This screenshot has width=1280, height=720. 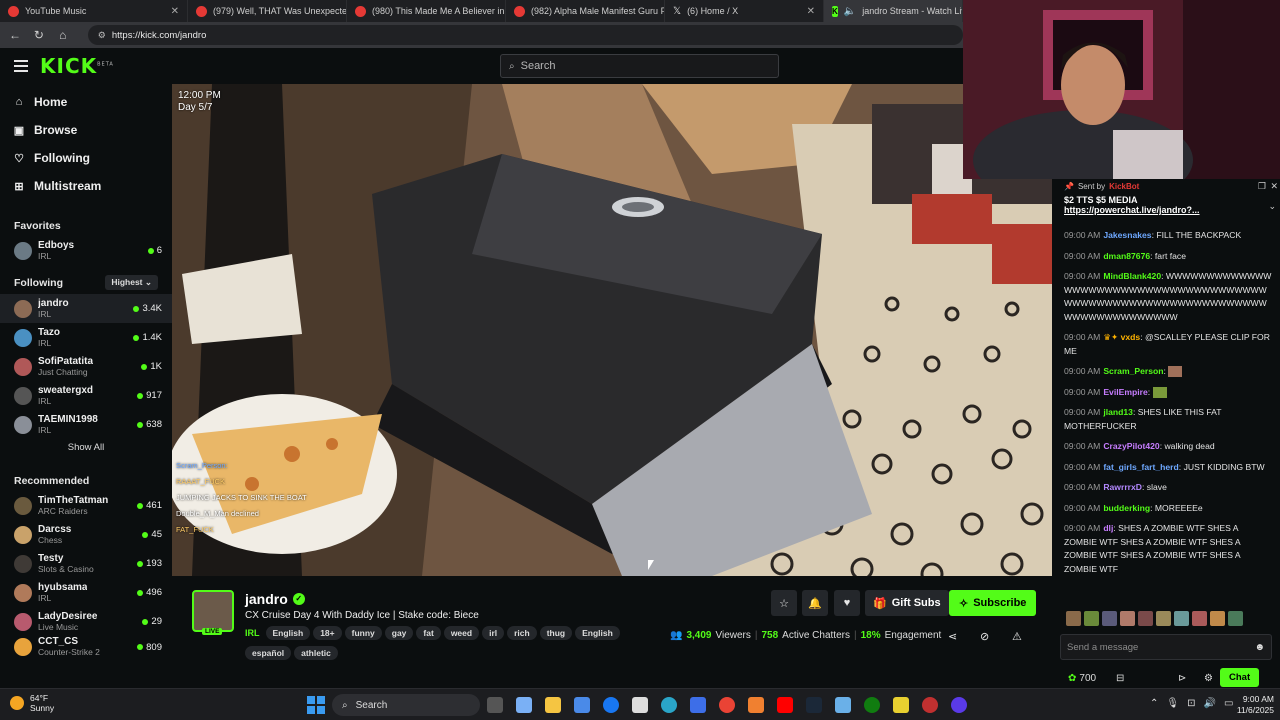 I want to click on favorite-star-button: ☆, so click(x=784, y=603).